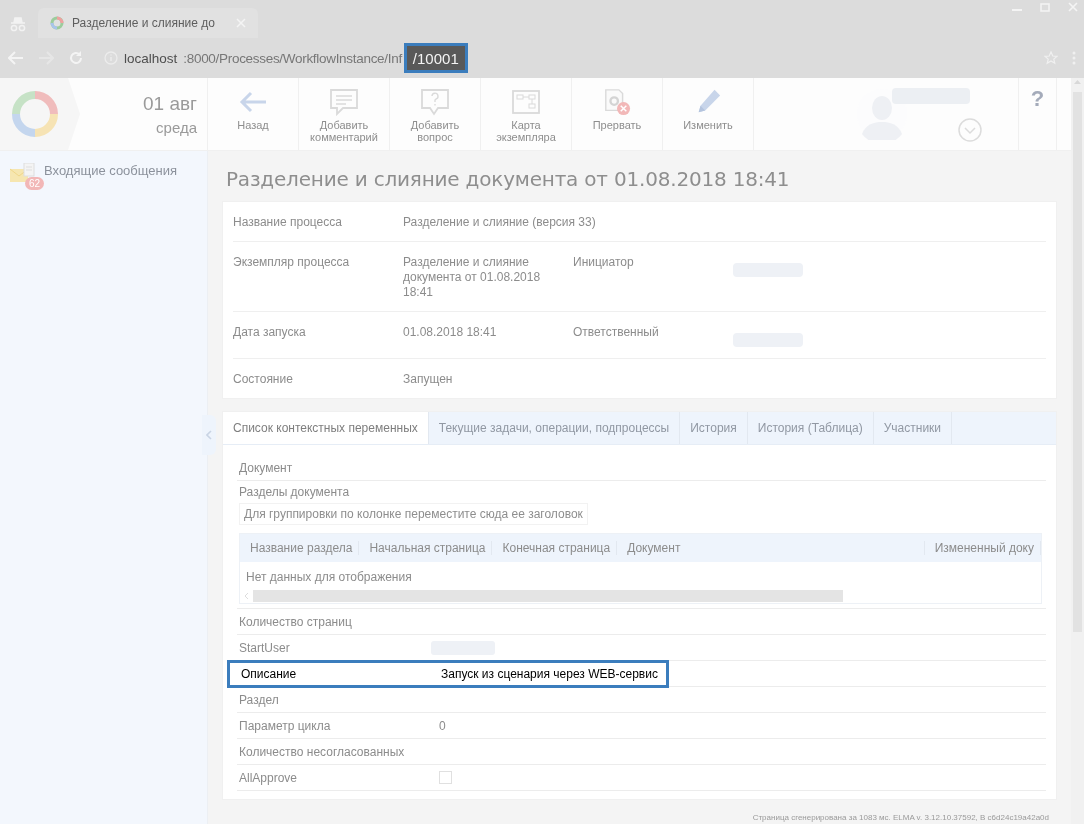  What do you see at coordinates (268, 777) in the screenshot?
I see `variable-label: AllApprove` at bounding box center [268, 777].